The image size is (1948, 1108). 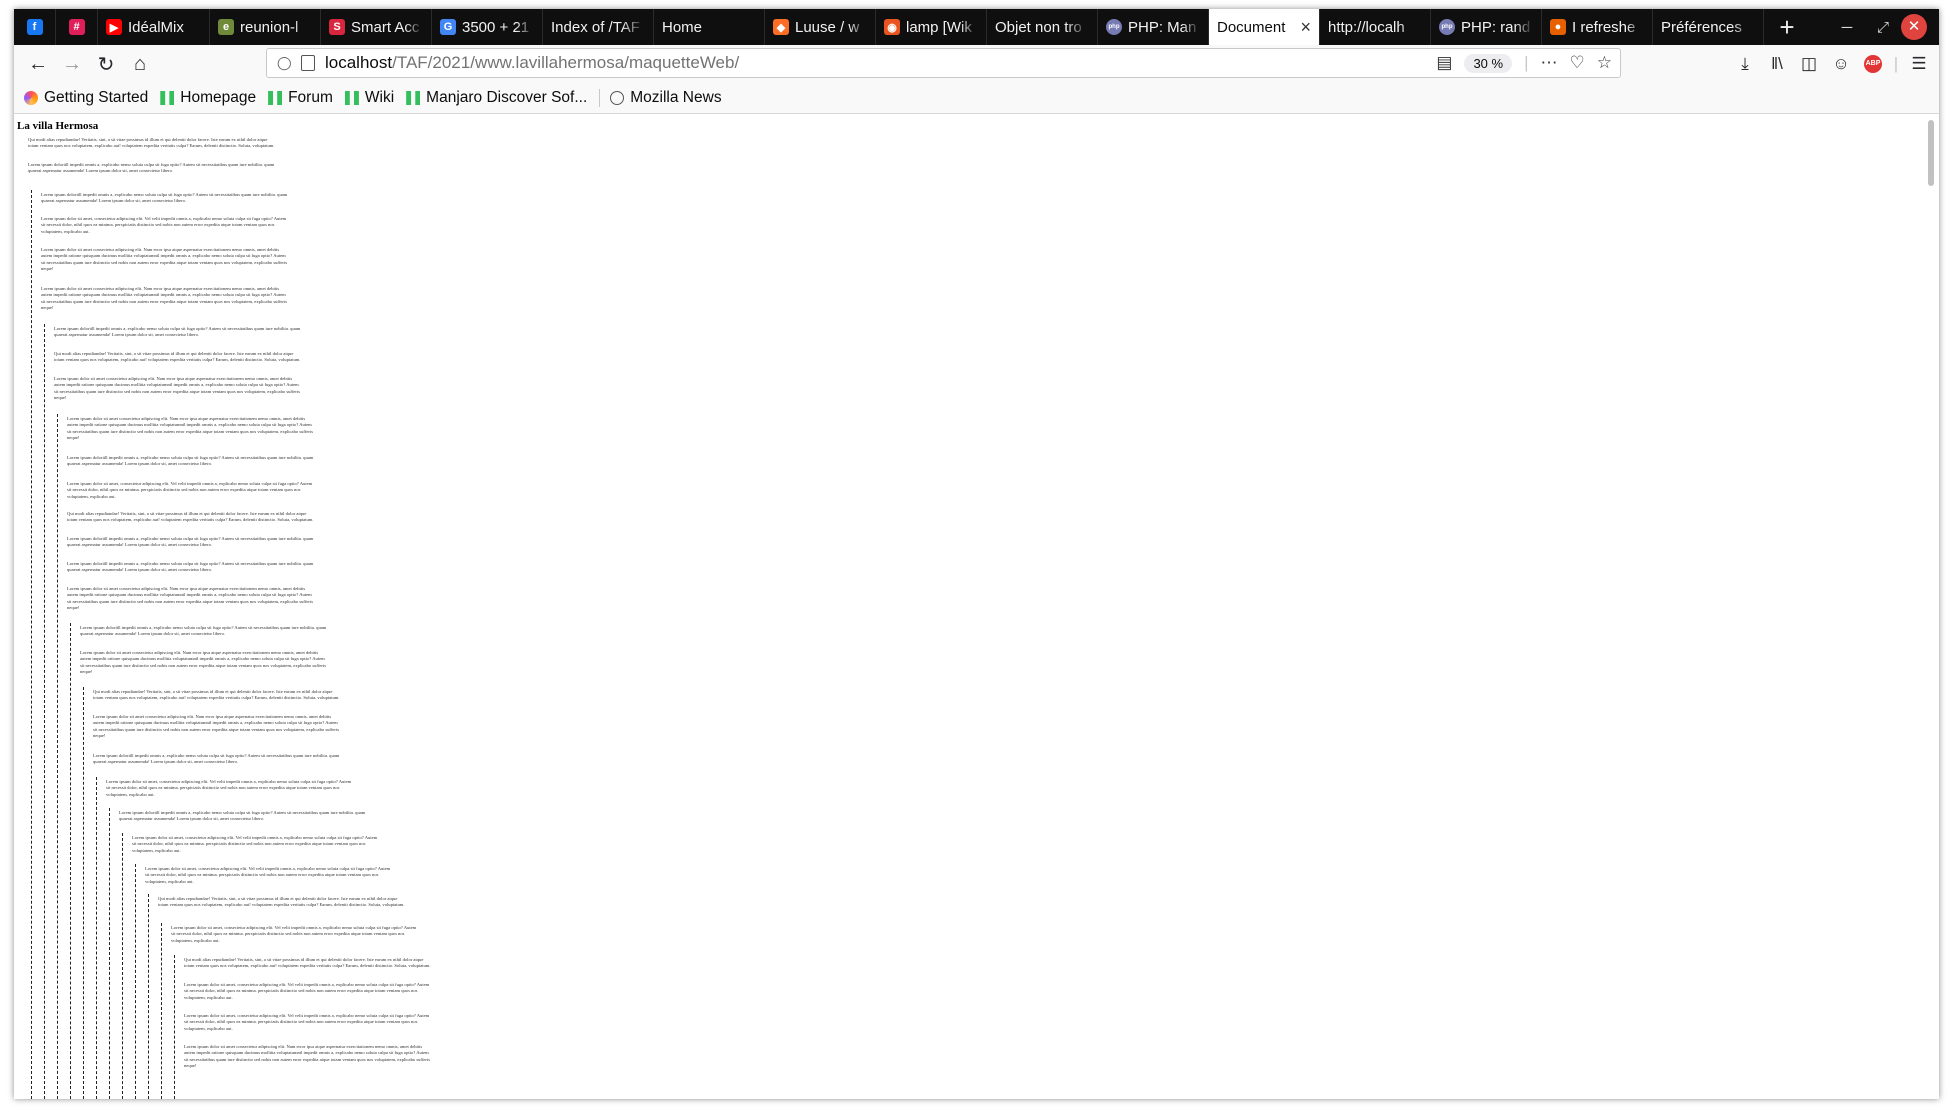 I want to click on page-title: La villa Hermosa, so click(x=58, y=126).